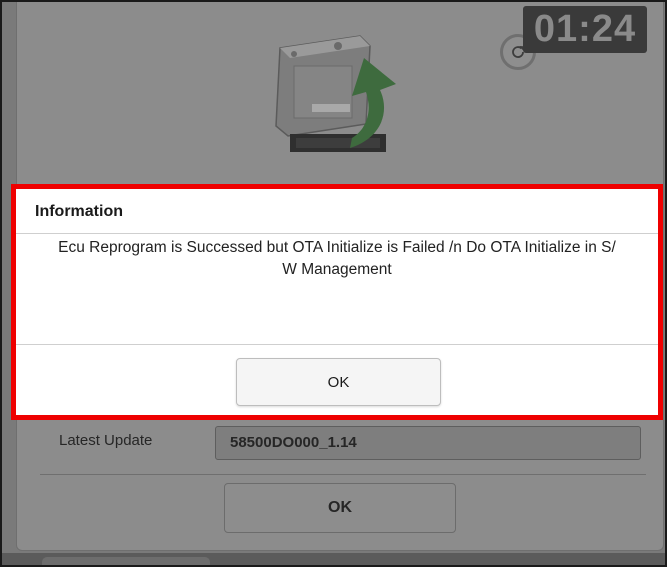 This screenshot has height=567, width=667. What do you see at coordinates (335, 93) in the screenshot?
I see `ecu-upload-icon` at bounding box center [335, 93].